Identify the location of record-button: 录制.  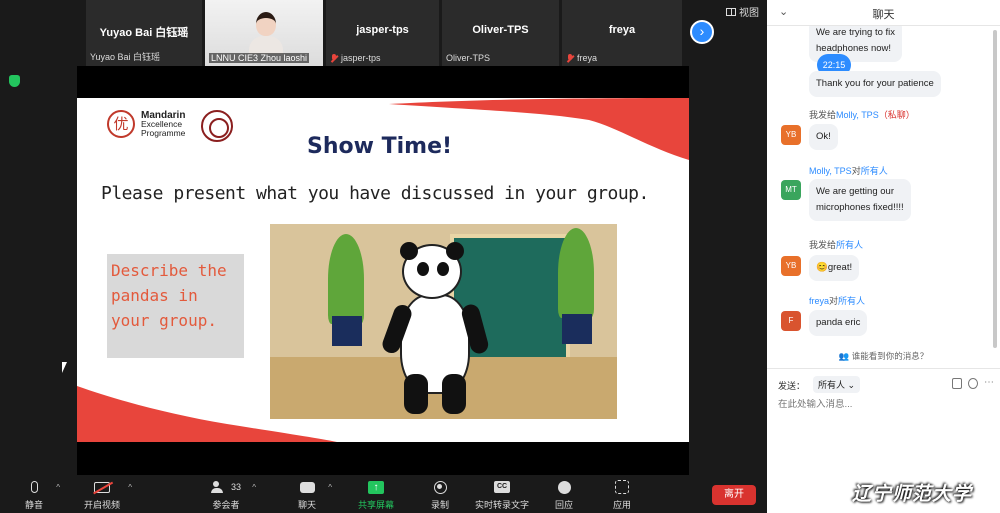
(440, 495).